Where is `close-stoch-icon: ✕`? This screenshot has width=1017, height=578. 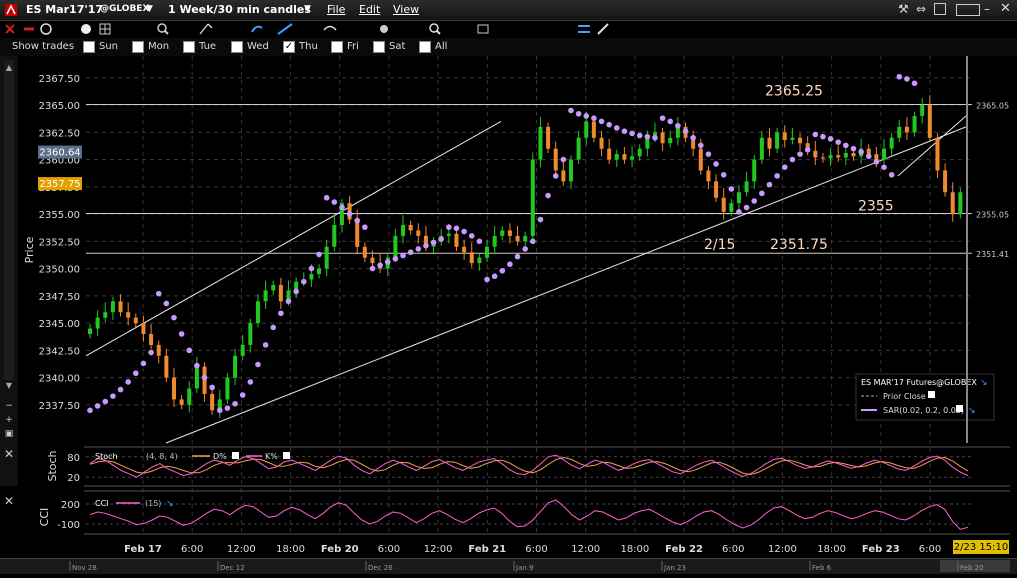
close-stoch-icon: ✕ is located at coordinates (9, 501).